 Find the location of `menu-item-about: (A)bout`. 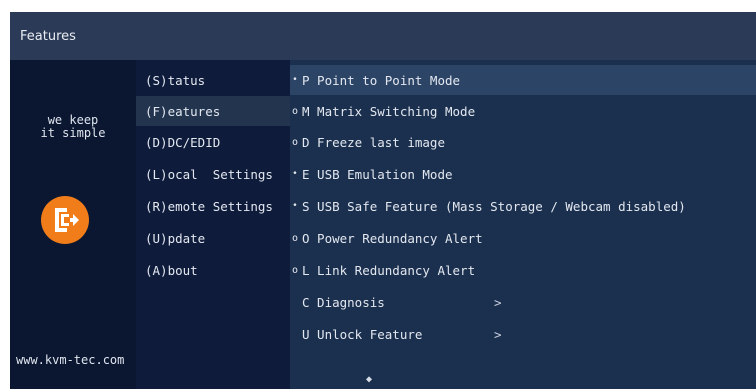

menu-item-about: (A)bout is located at coordinates (213, 270).